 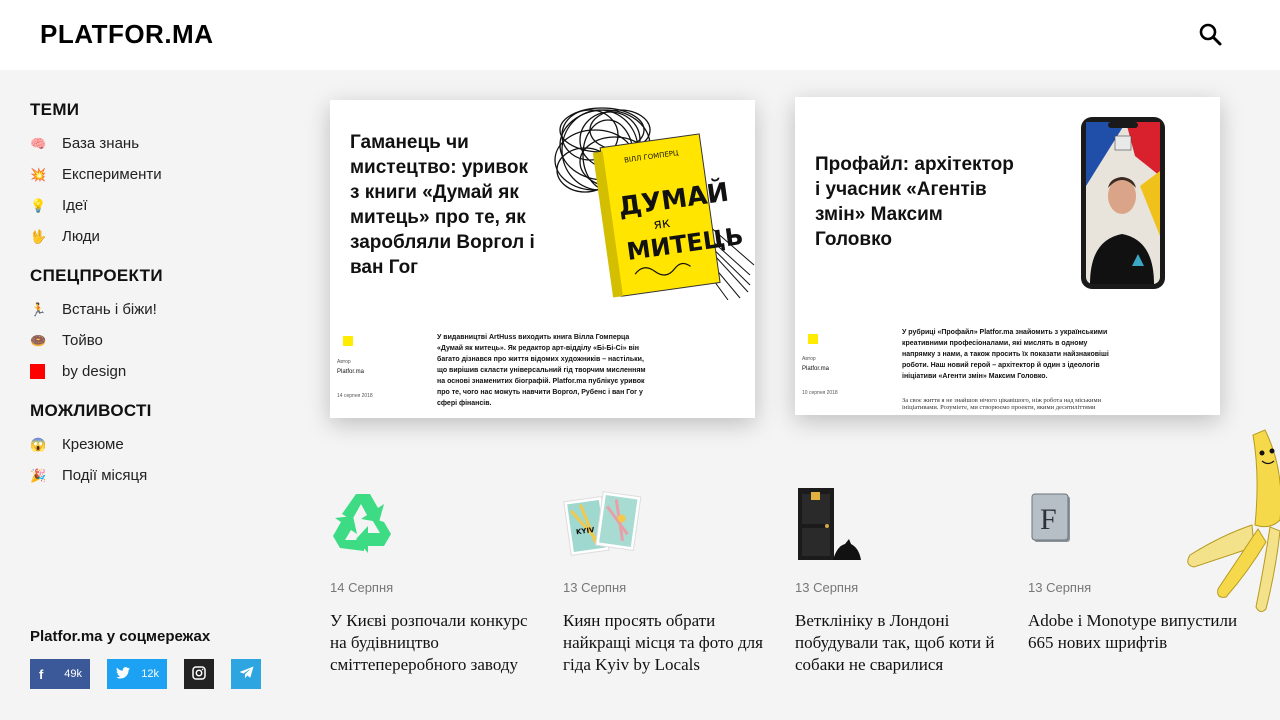 I want to click on sidebar-item-knowledge-base: 🧠 База знань, so click(x=155, y=143).